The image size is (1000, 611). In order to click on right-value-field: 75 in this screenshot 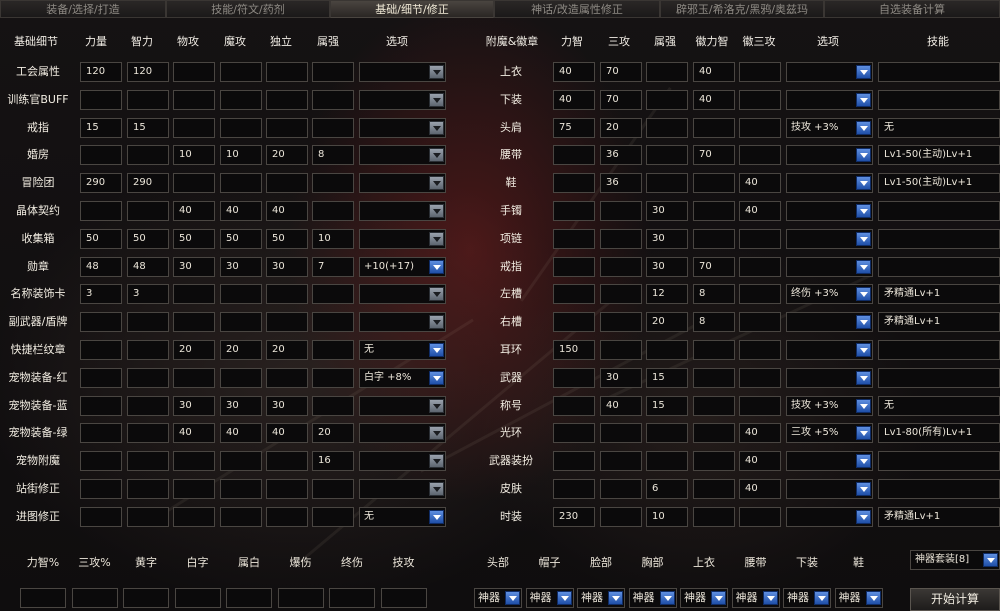, I will do `click(574, 128)`.